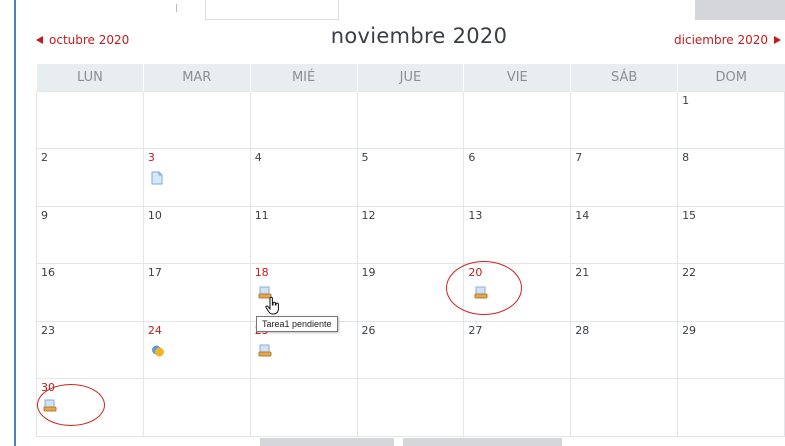 The width and height of the screenshot is (785, 446). What do you see at coordinates (731, 292) in the screenshot?
I see `day-cell: 22` at bounding box center [731, 292].